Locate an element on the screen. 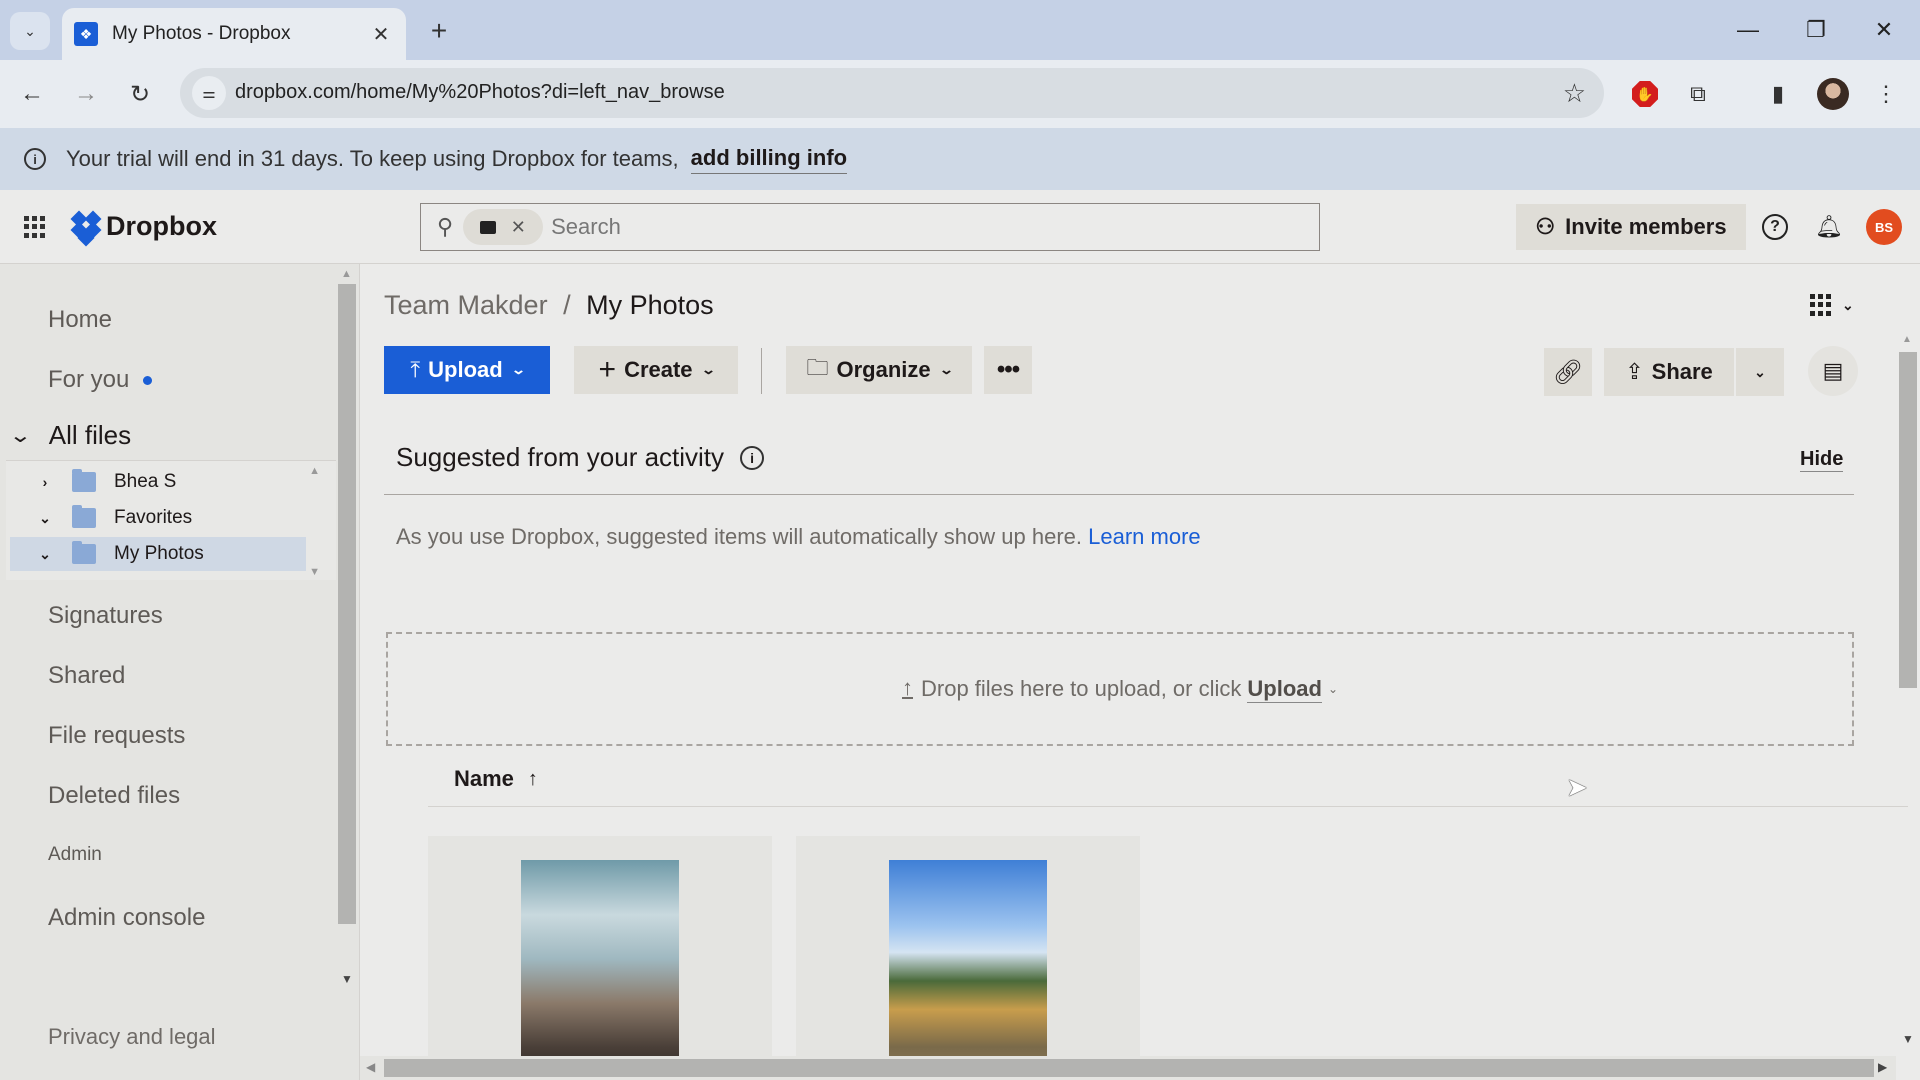 This screenshot has height=1080, width=1920. bookmark-star-icon: ☆ is located at coordinates (1574, 93).